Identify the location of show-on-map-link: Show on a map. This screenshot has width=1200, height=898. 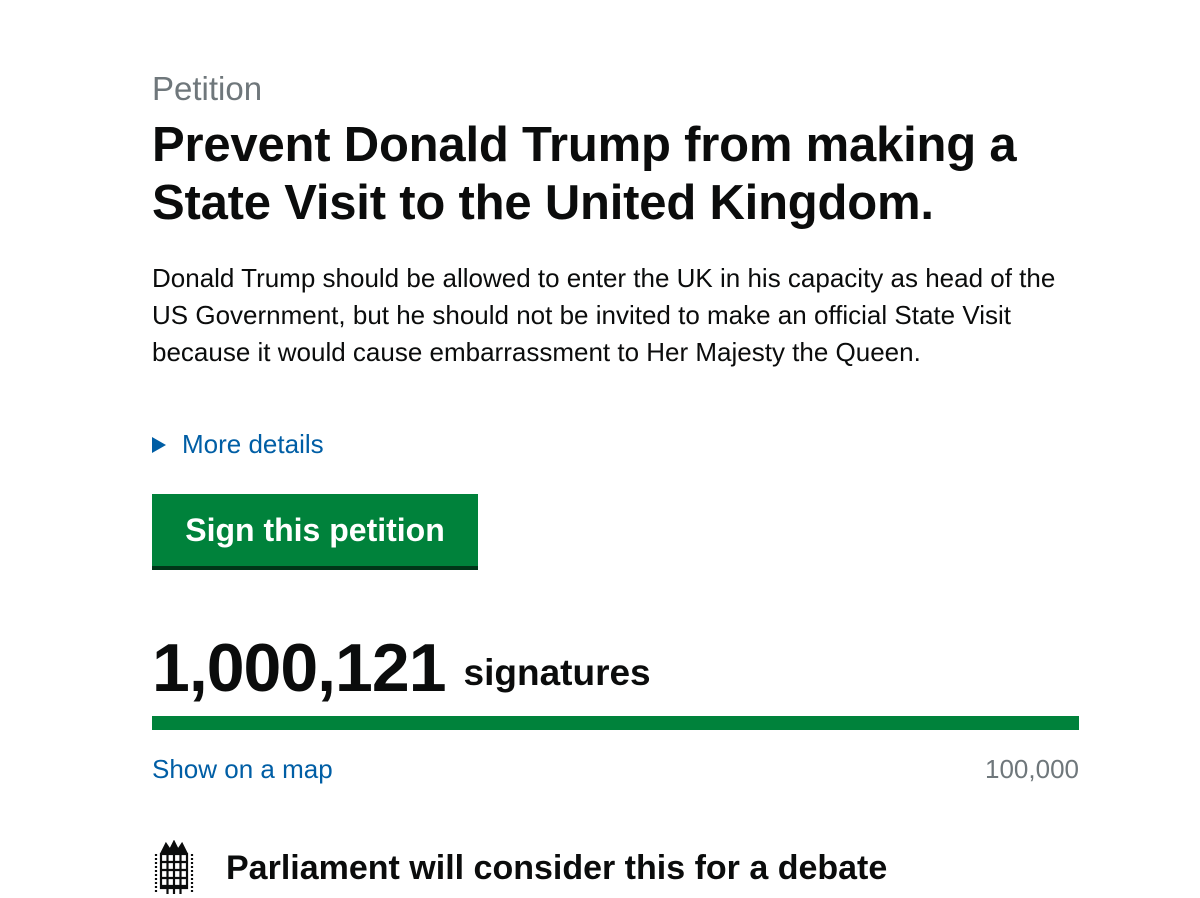
(242, 769).